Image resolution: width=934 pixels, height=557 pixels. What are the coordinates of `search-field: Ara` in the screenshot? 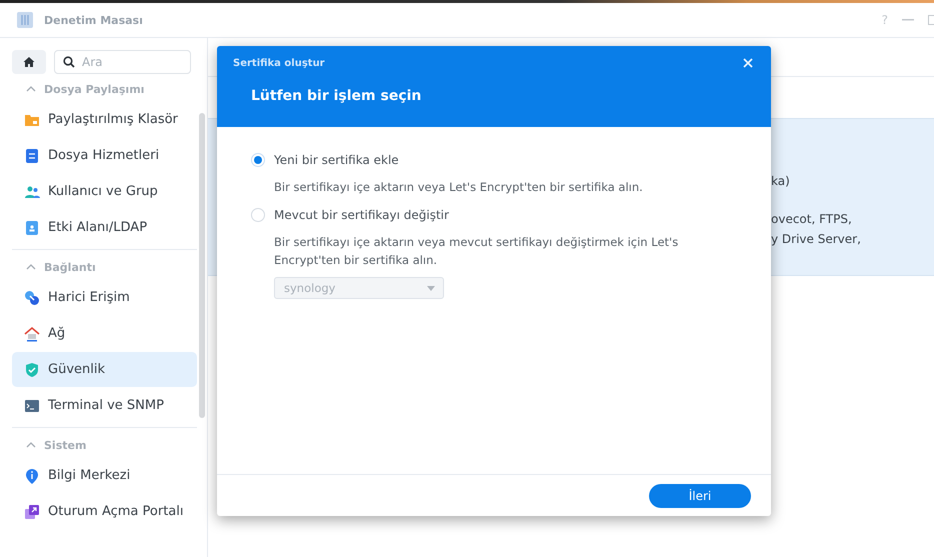 It's located at (122, 62).